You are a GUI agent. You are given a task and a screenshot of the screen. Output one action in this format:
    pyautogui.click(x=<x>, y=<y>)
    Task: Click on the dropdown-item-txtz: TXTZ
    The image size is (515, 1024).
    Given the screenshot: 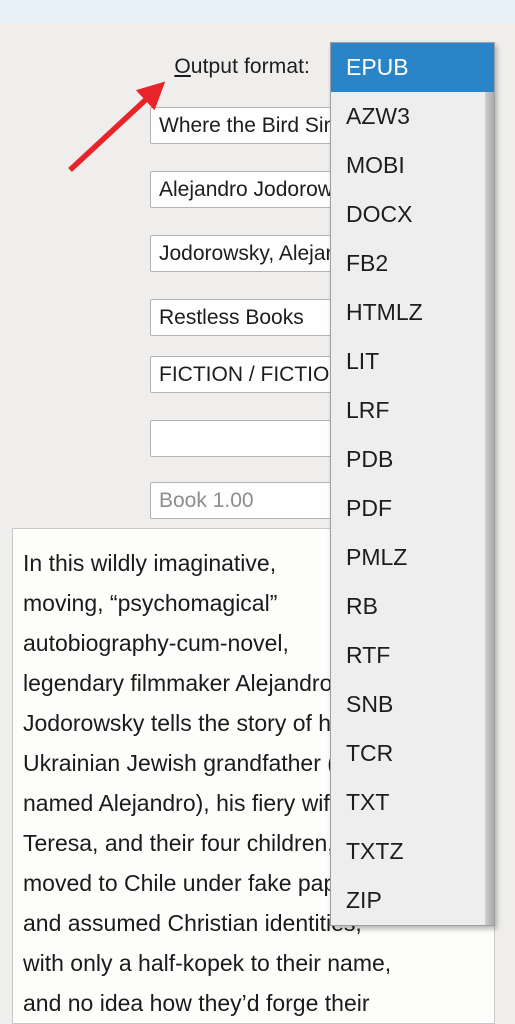 What is the action you would take?
    pyautogui.click(x=412, y=851)
    